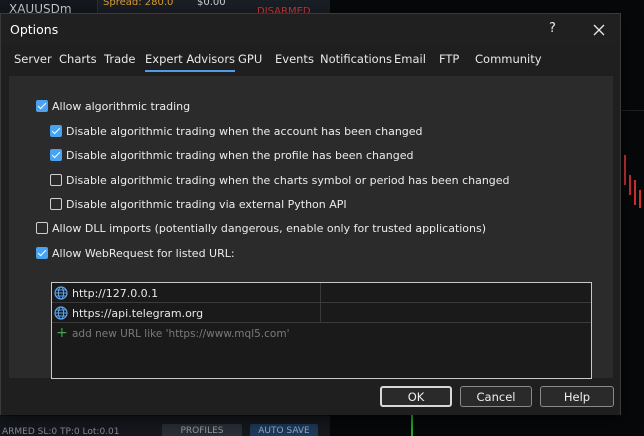 The width and height of the screenshot is (644, 436). What do you see at coordinates (250, 62) in the screenshot?
I see `tab-gpu: GPU` at bounding box center [250, 62].